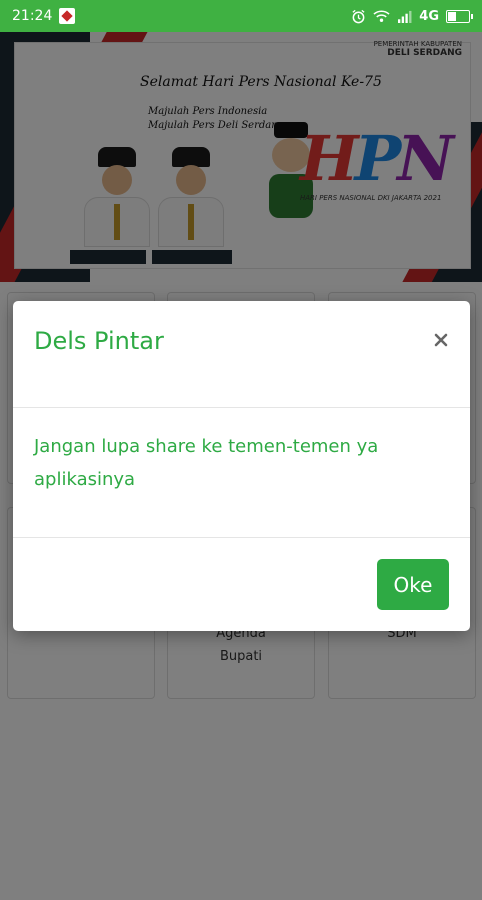 The image size is (482, 900). What do you see at coordinates (358, 16) in the screenshot?
I see `alarm-icon` at bounding box center [358, 16].